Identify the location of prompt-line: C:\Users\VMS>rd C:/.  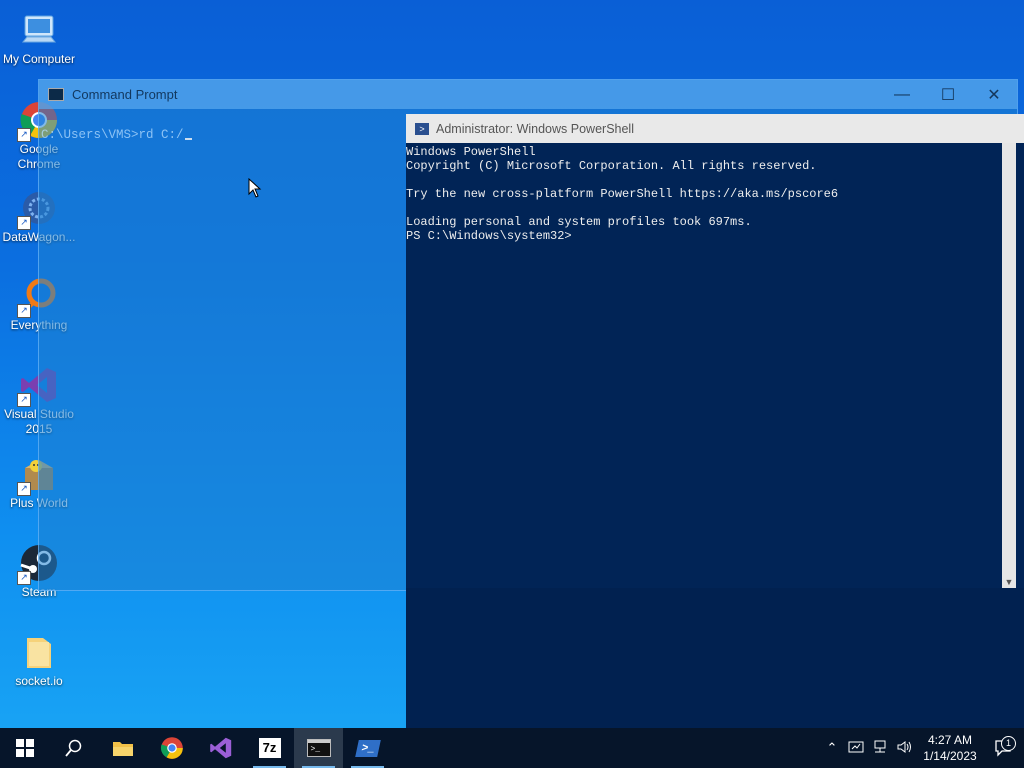
(112, 135).